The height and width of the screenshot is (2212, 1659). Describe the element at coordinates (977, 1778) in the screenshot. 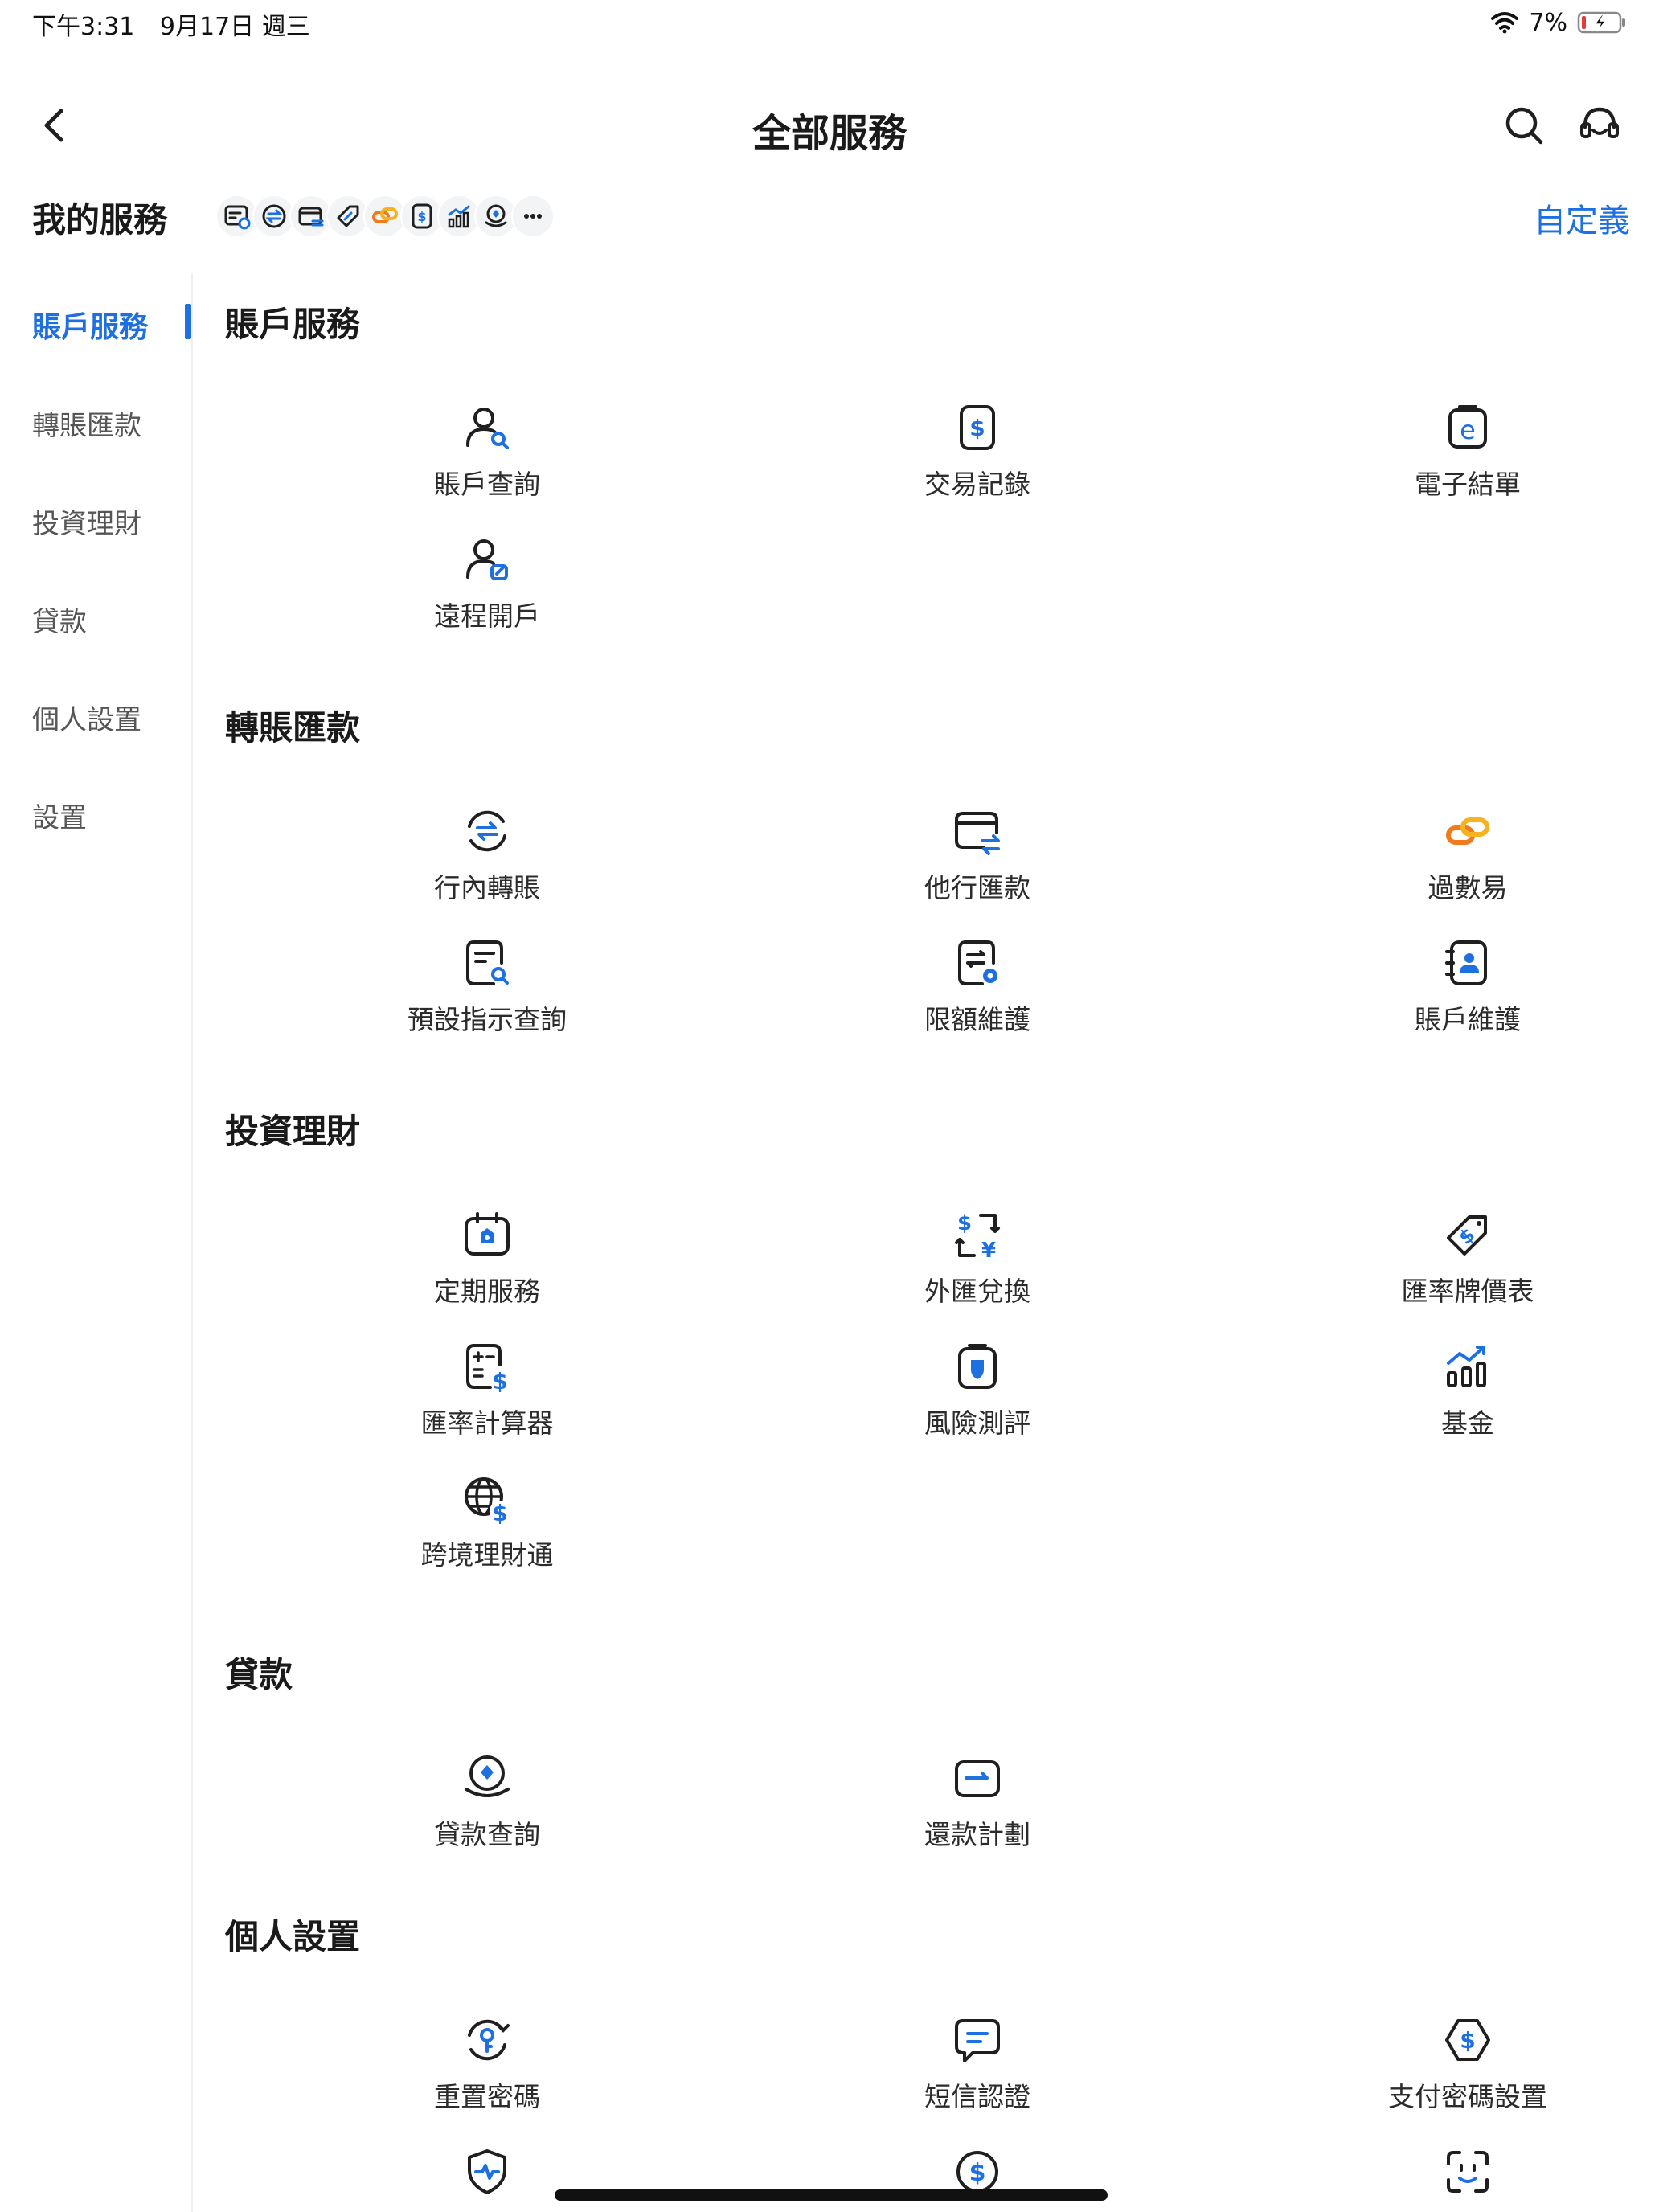

I see `repayment-plan-icon` at that location.